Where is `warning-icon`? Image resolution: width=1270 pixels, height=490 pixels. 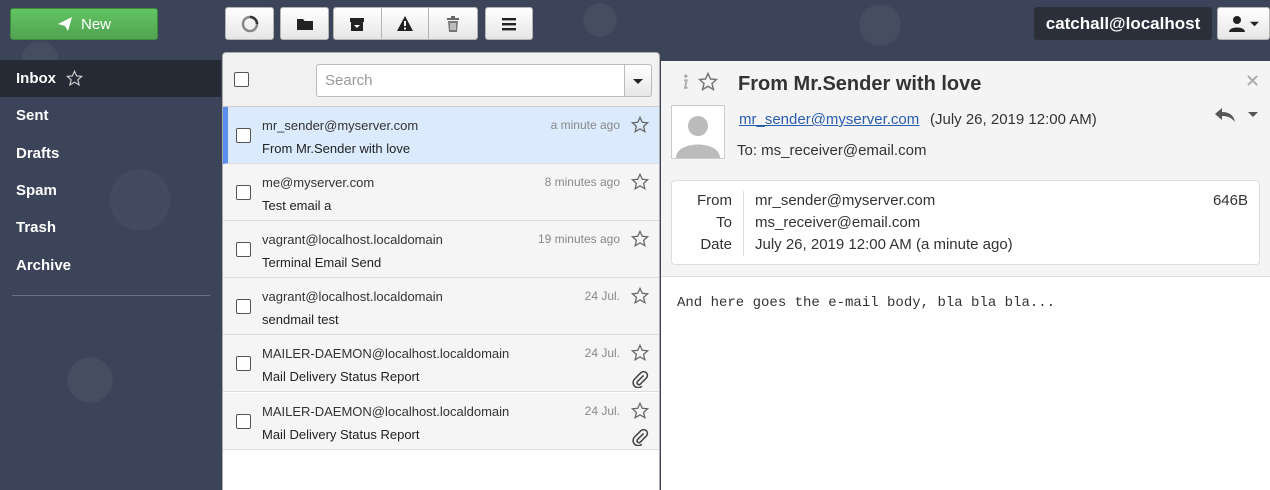
warning-icon is located at coordinates (405, 23).